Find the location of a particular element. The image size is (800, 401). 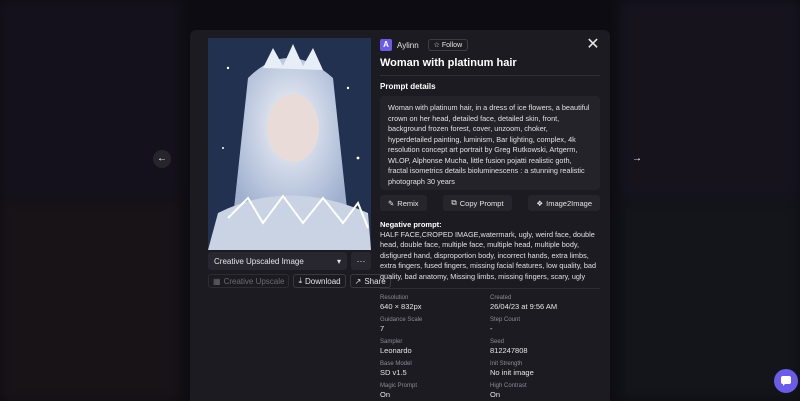

author-name: Aylinn is located at coordinates (408, 45).